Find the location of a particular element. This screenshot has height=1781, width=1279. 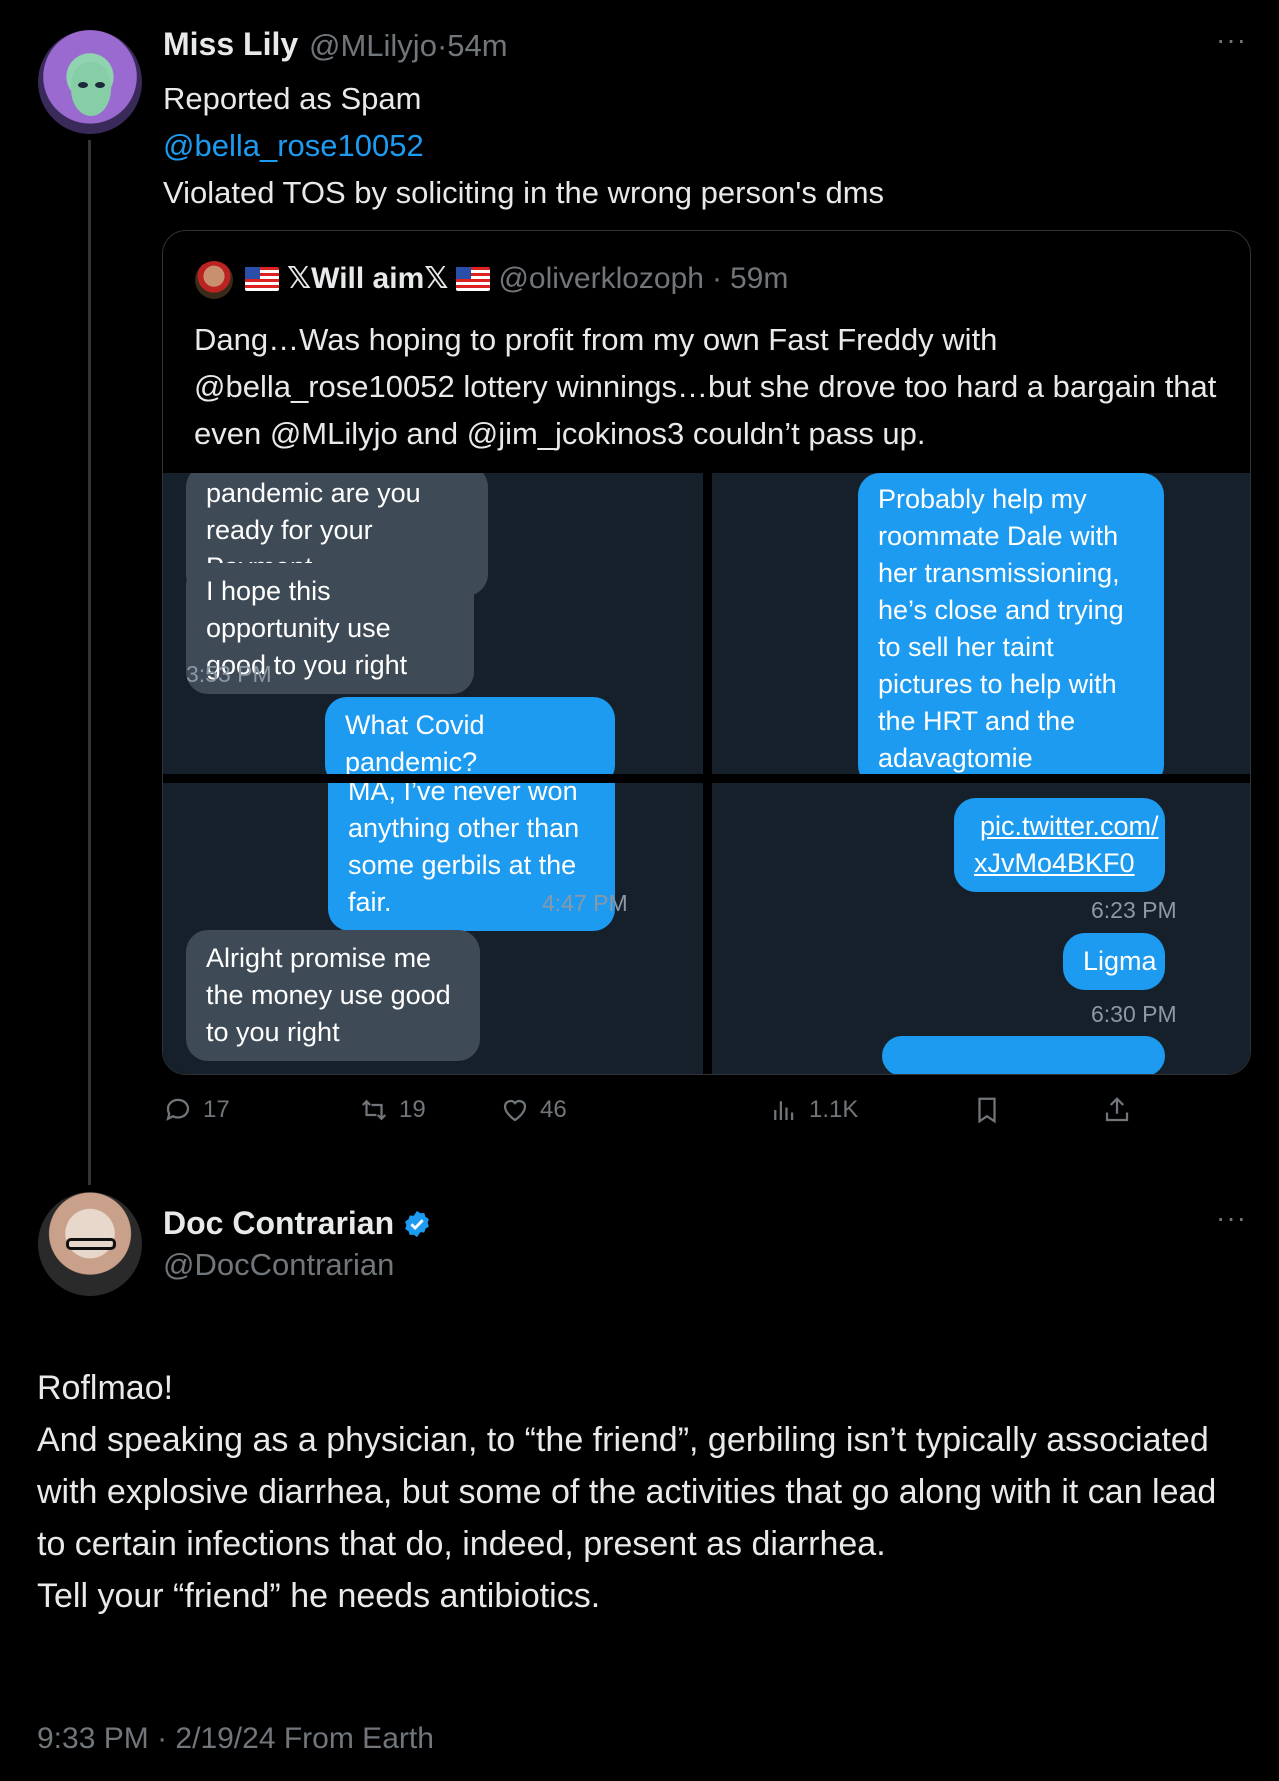

verified-badge-icon is located at coordinates (417, 1223).